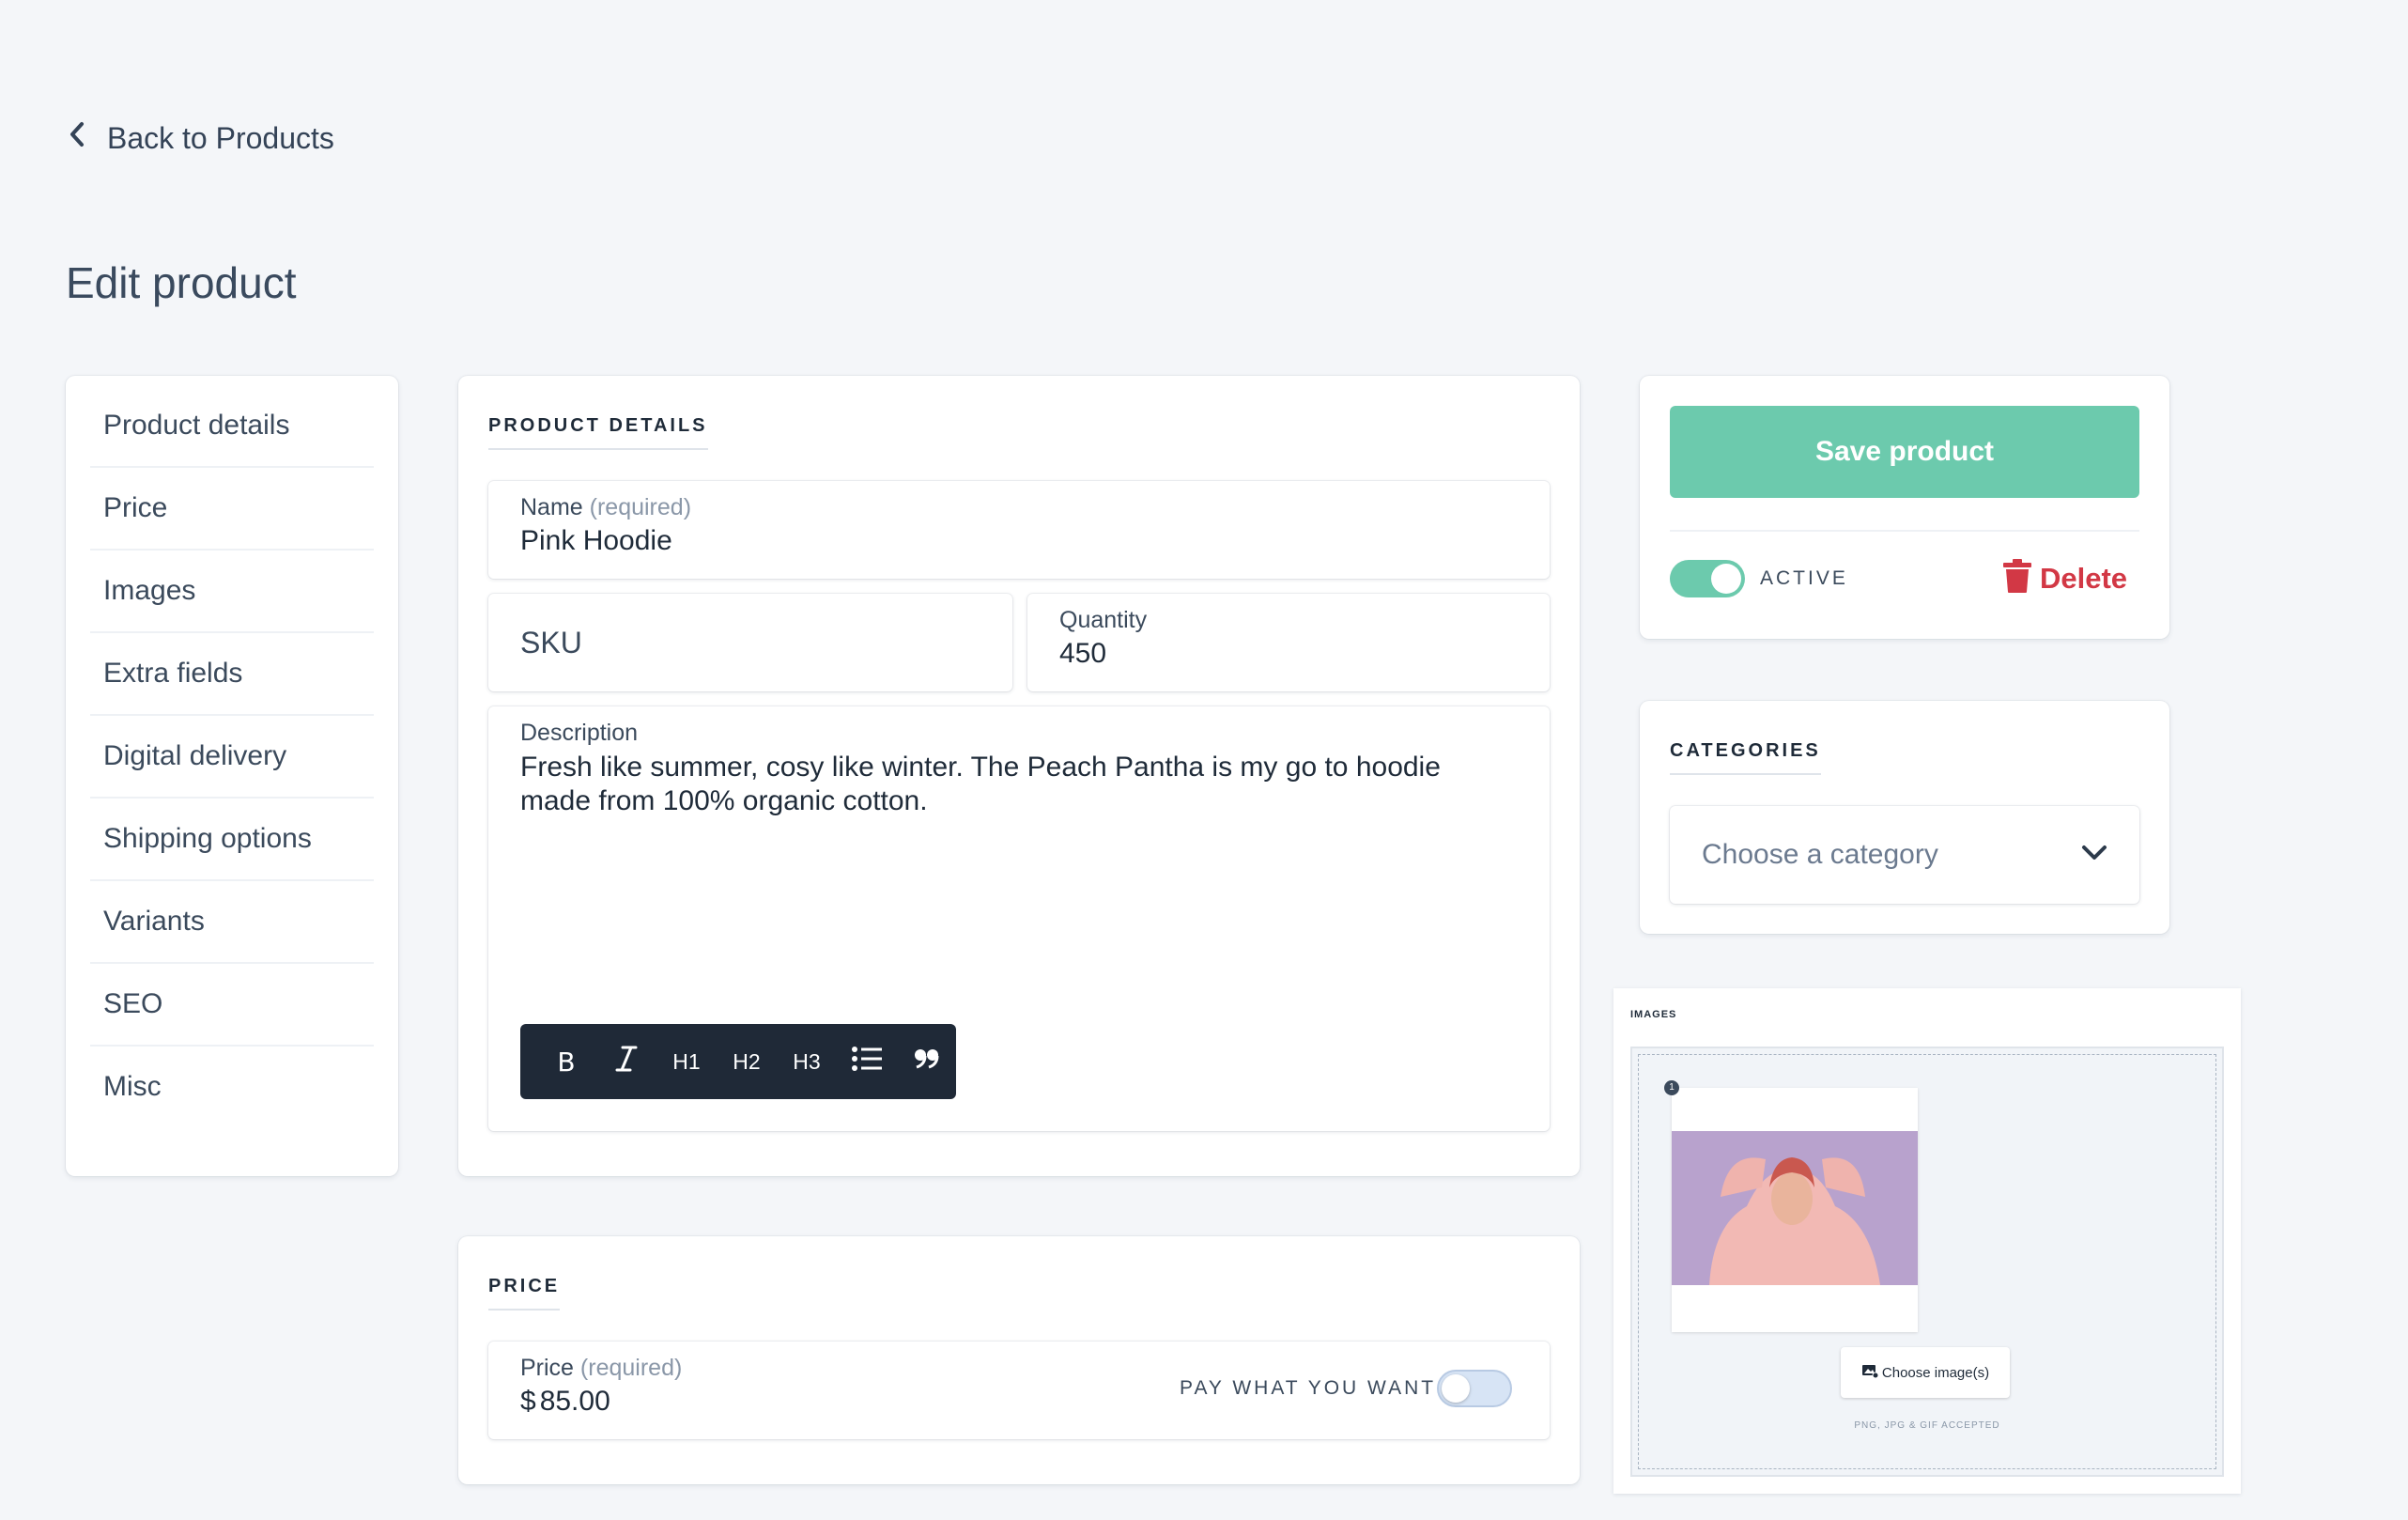 The width and height of the screenshot is (2408, 1520). Describe the element at coordinates (1707, 578) in the screenshot. I see `active-toggle` at that location.